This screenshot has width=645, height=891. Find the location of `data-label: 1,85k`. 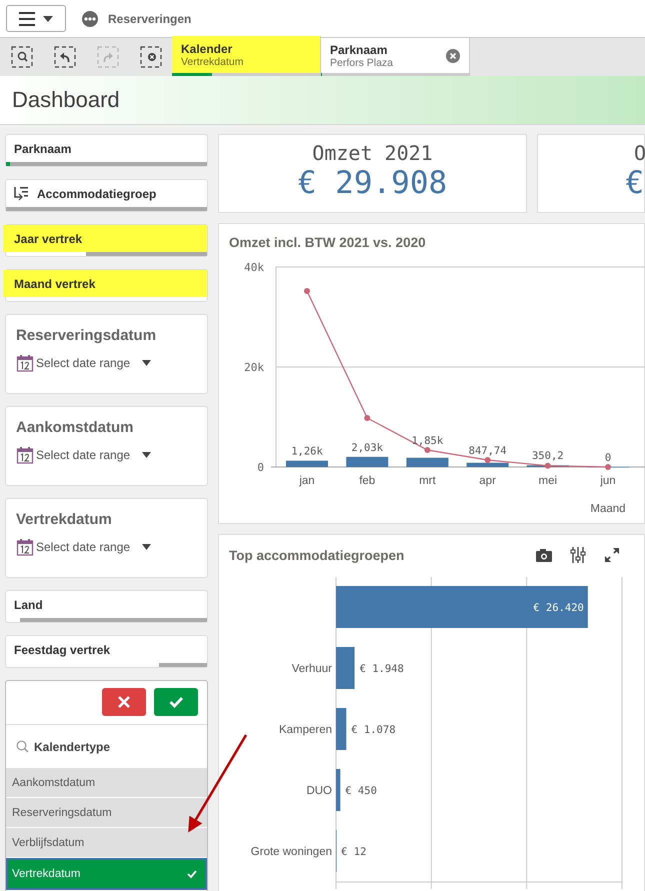

data-label: 1,85k is located at coordinates (428, 441).